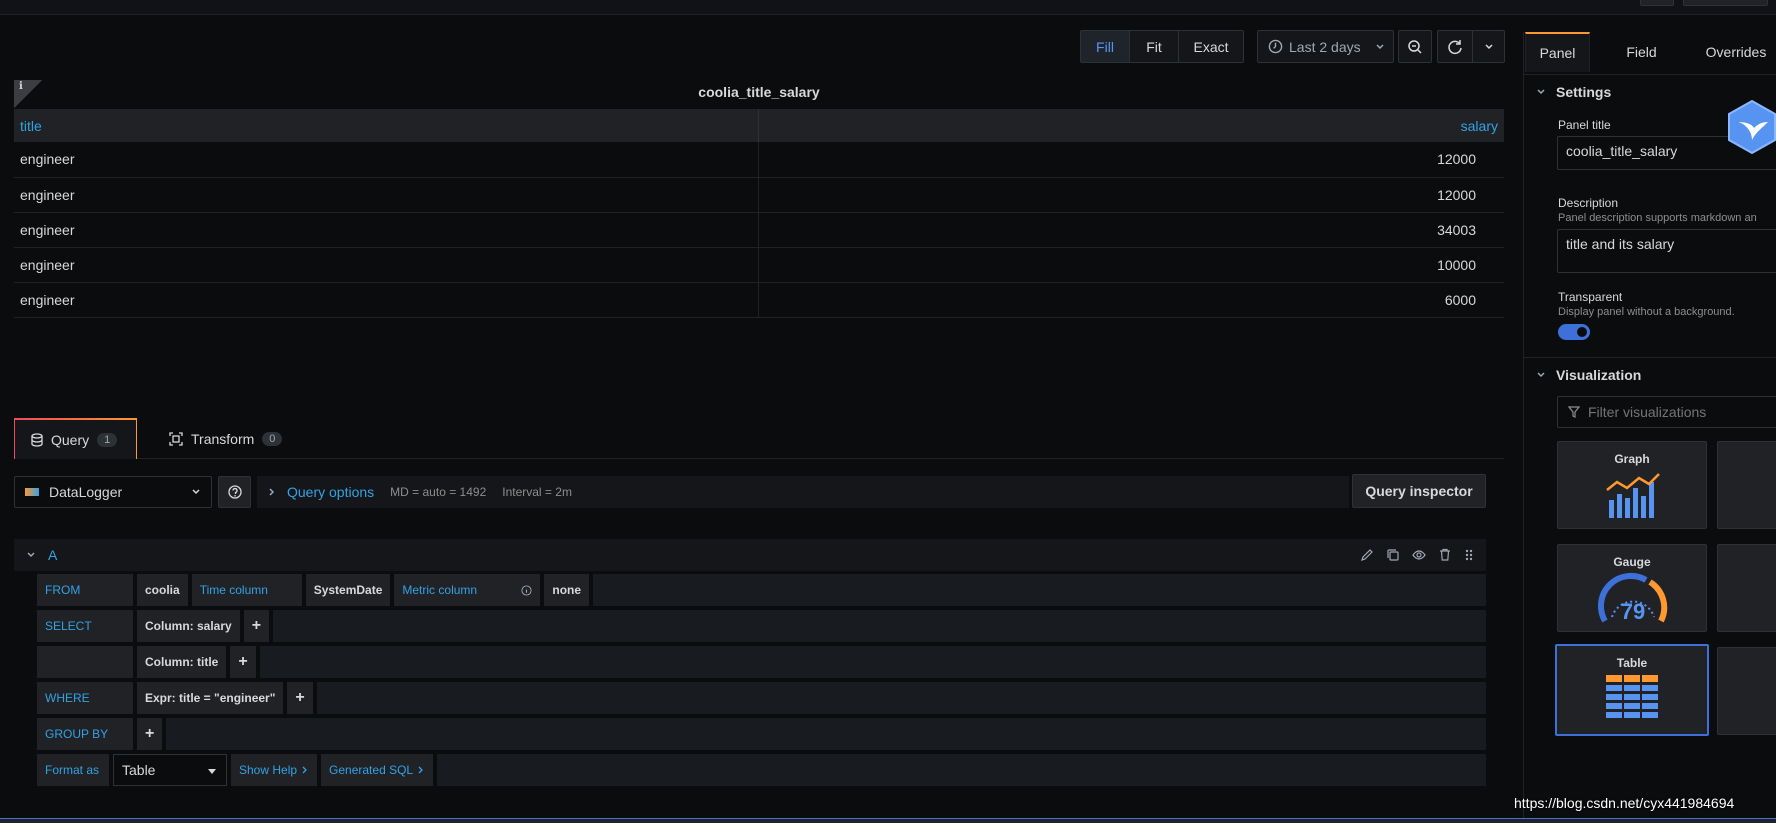 The height and width of the screenshot is (823, 1776). I want to click on show-help-button: Show Help, so click(274, 770).